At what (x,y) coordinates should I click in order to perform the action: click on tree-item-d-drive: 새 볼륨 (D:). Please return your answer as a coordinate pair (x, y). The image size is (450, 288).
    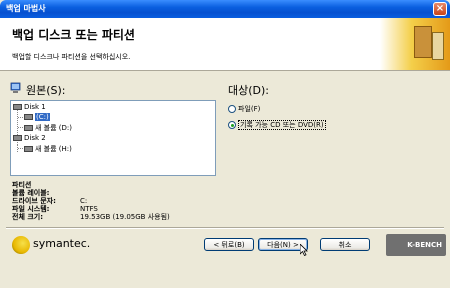
    Looking at the image, I should click on (48, 128).